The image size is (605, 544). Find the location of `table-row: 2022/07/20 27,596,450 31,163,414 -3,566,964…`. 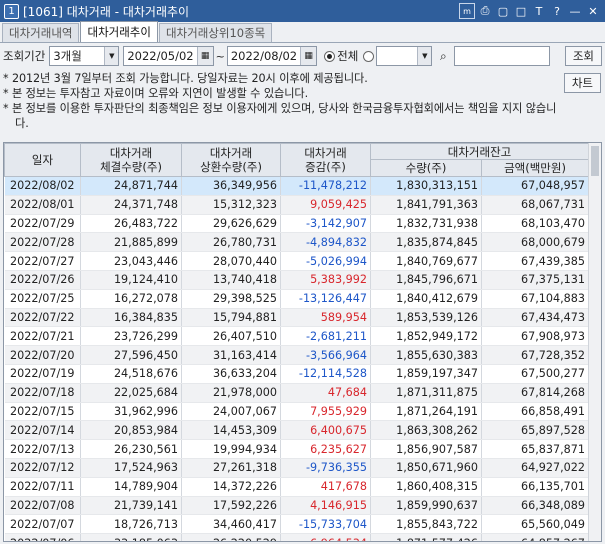

table-row: 2022/07/20 27,596,450 31,163,414 -3,566,964… is located at coordinates (297, 355).